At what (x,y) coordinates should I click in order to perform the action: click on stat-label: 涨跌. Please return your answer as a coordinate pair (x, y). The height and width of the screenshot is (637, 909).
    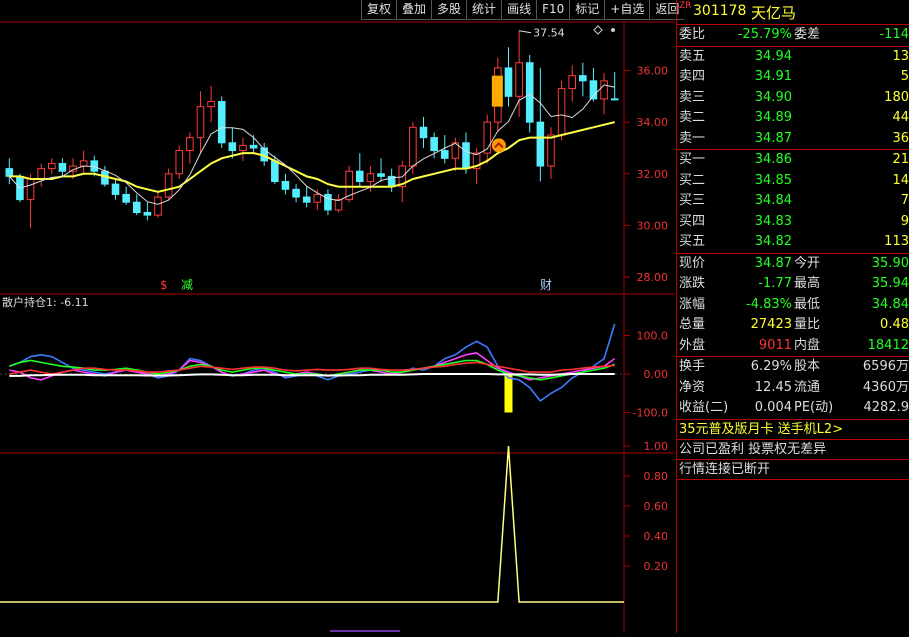
    Looking at the image, I should click on (692, 284).